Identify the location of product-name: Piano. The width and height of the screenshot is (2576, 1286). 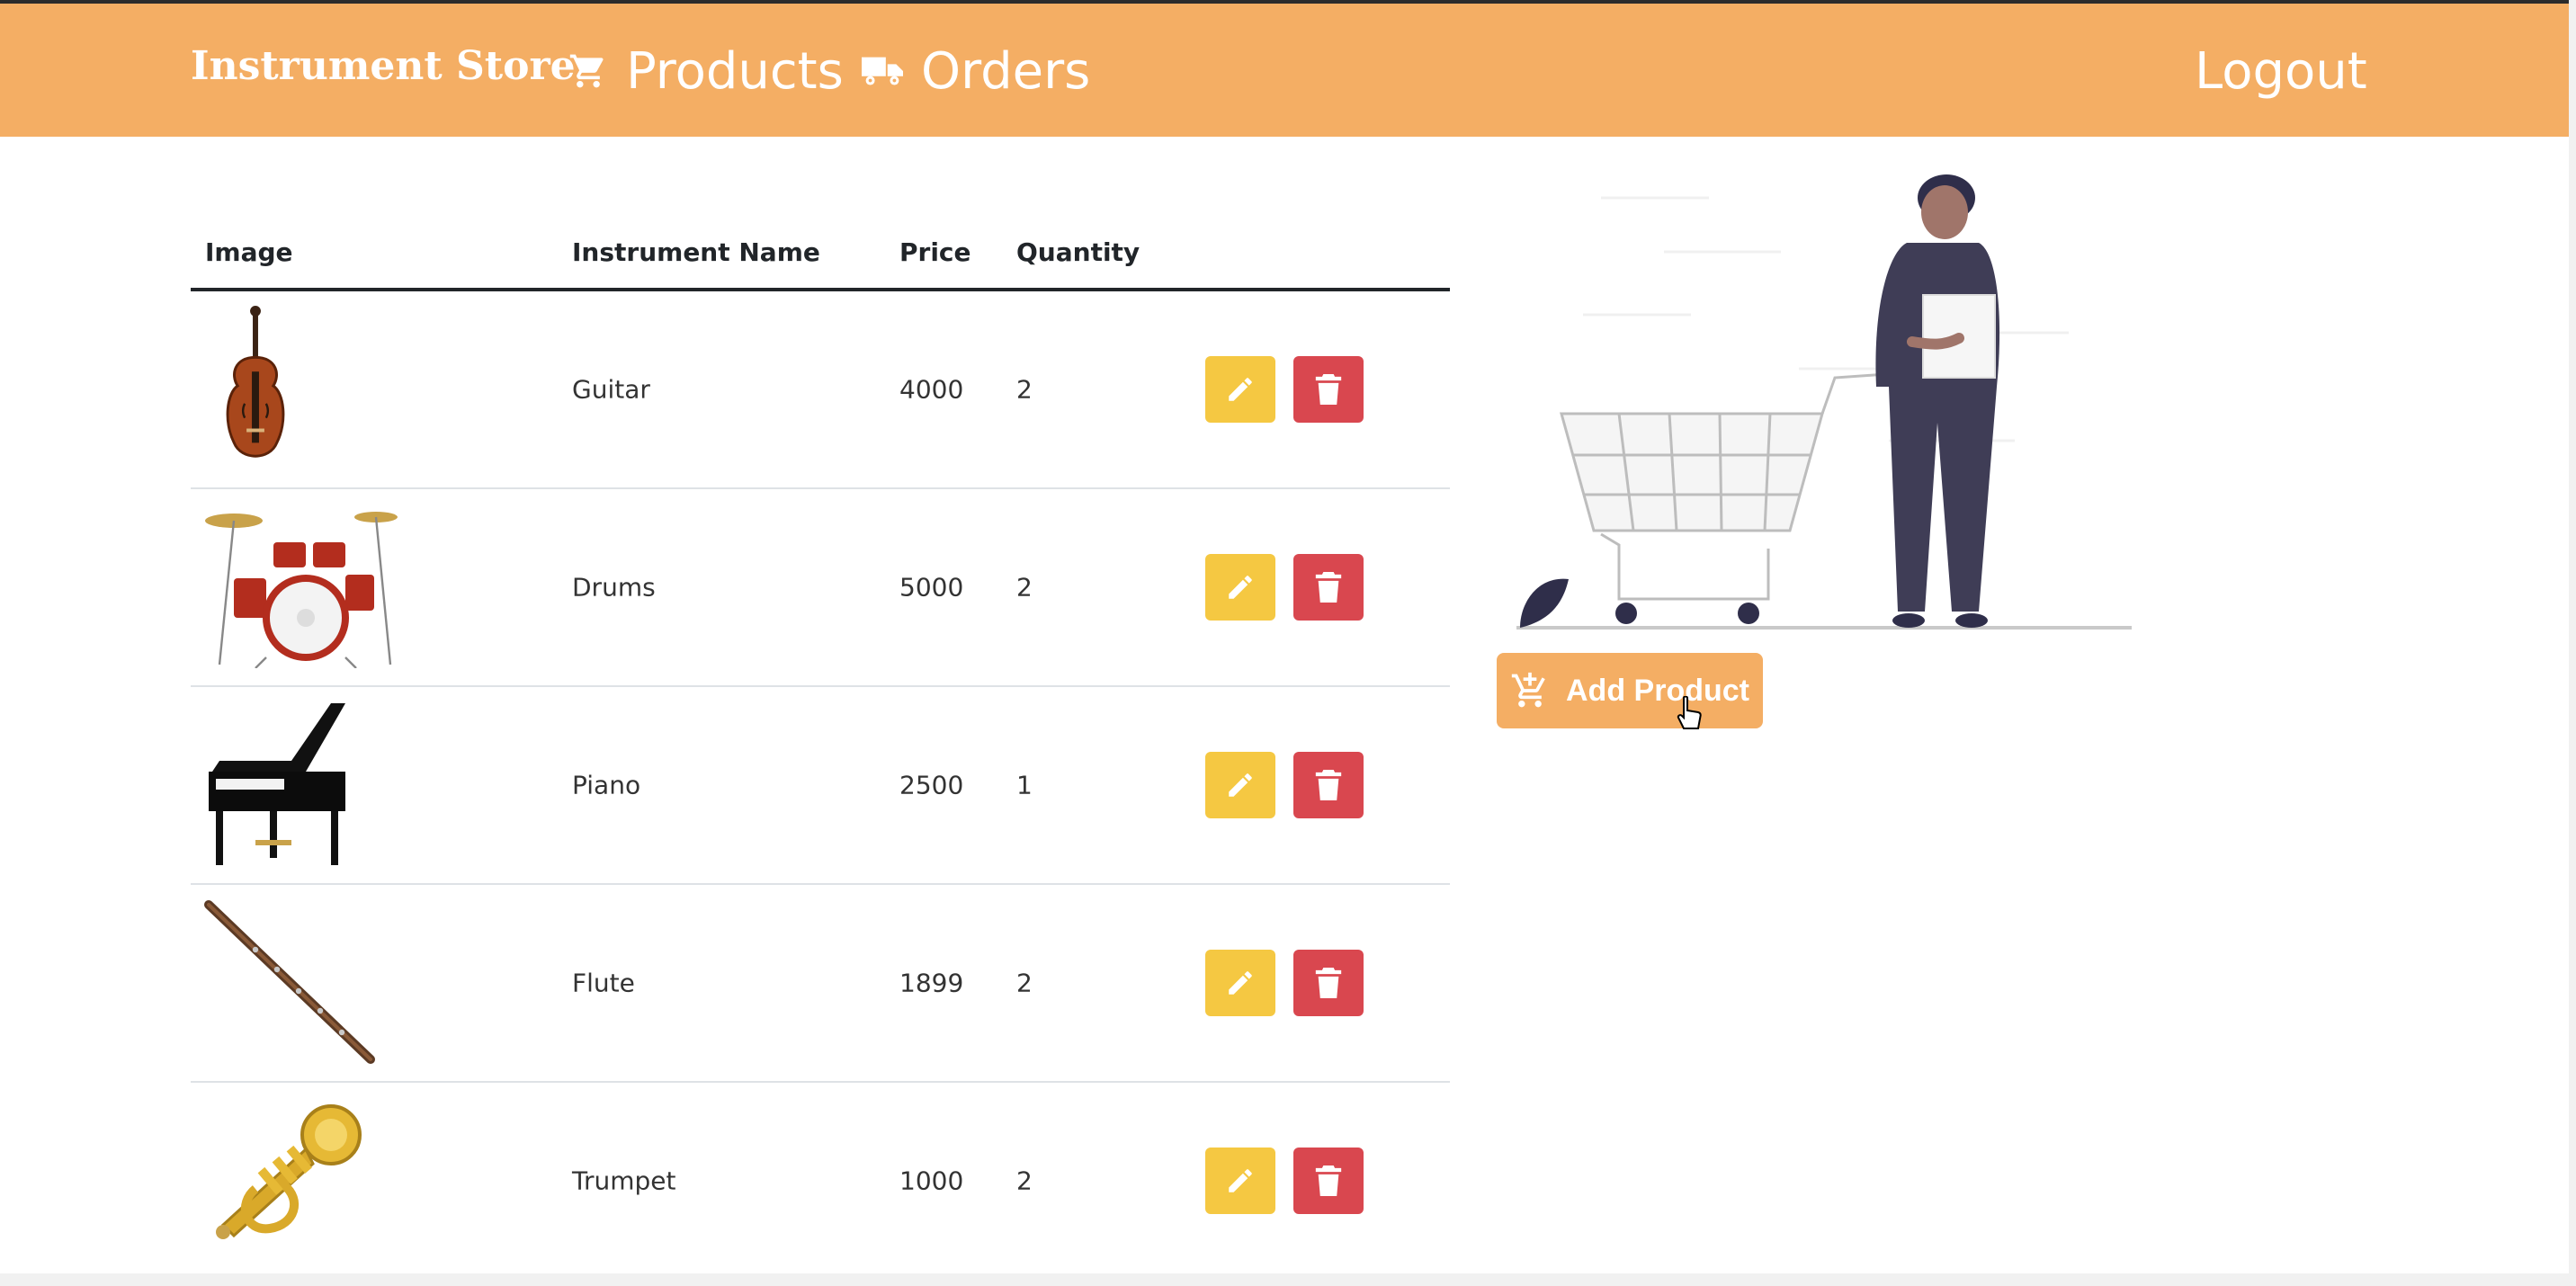
(606, 785).